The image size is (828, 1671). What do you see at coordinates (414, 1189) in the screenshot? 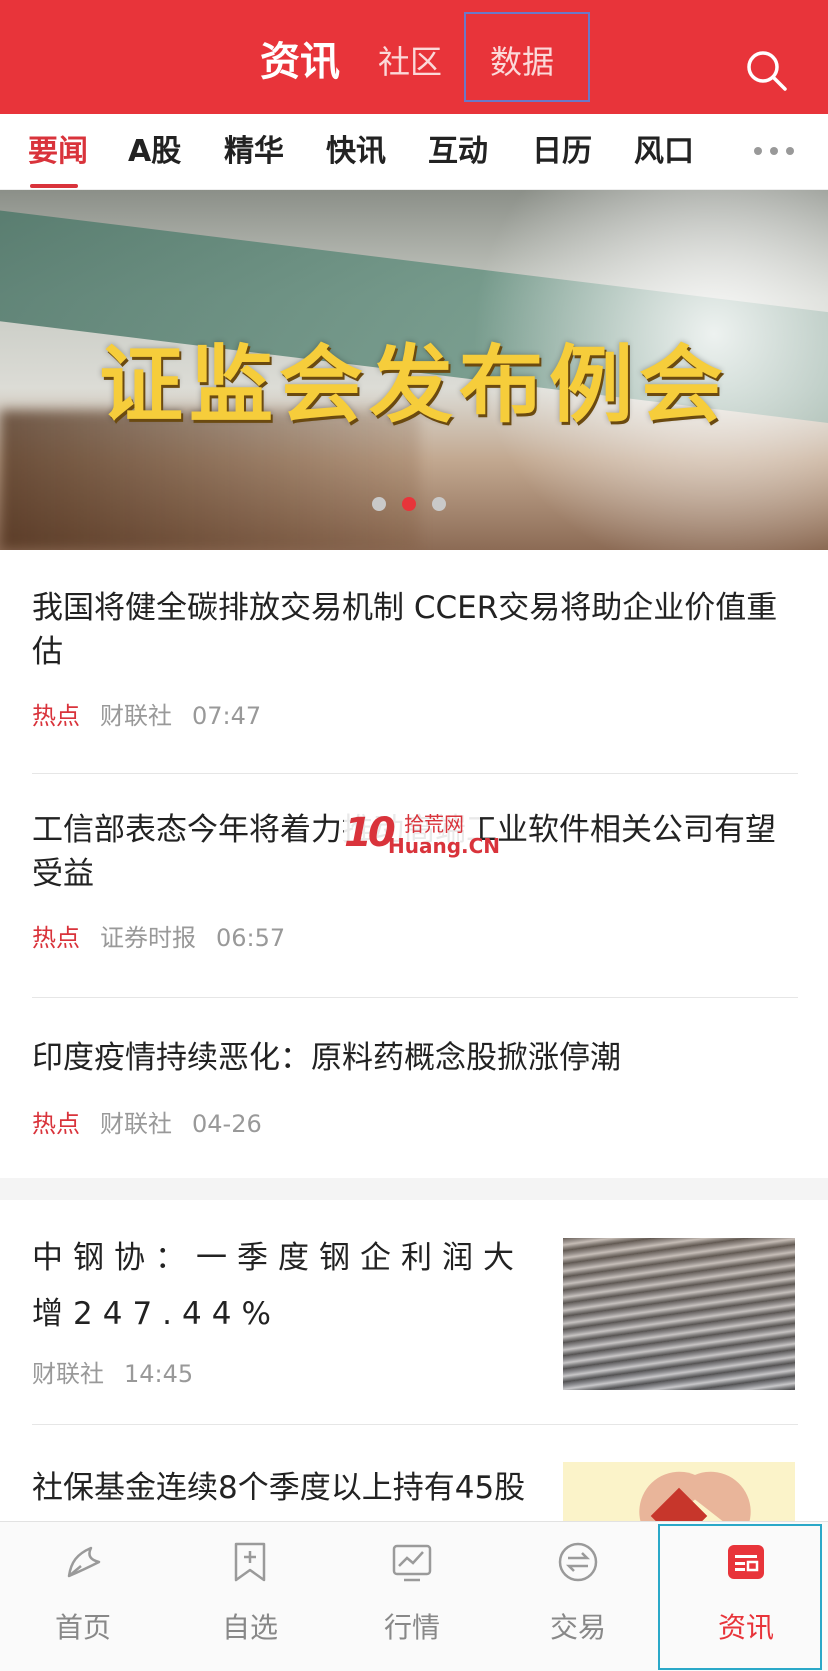
I see `section-gap` at bounding box center [414, 1189].